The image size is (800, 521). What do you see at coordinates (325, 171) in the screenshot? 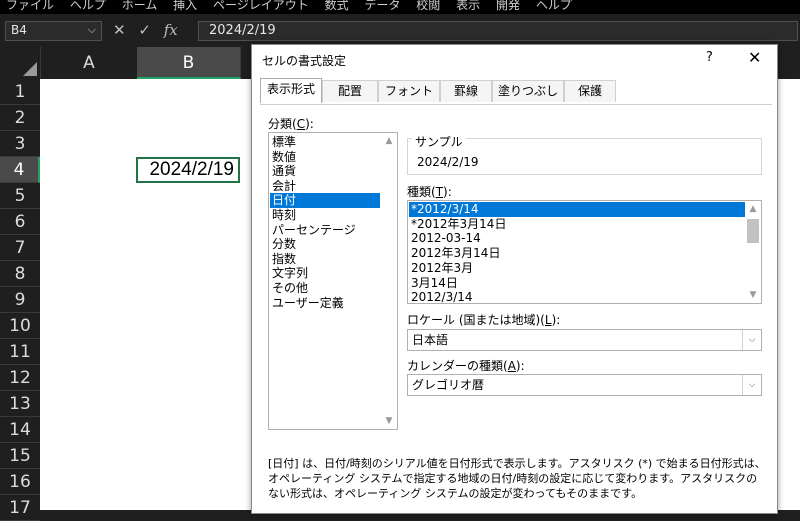
I see `category-item: 通貨` at bounding box center [325, 171].